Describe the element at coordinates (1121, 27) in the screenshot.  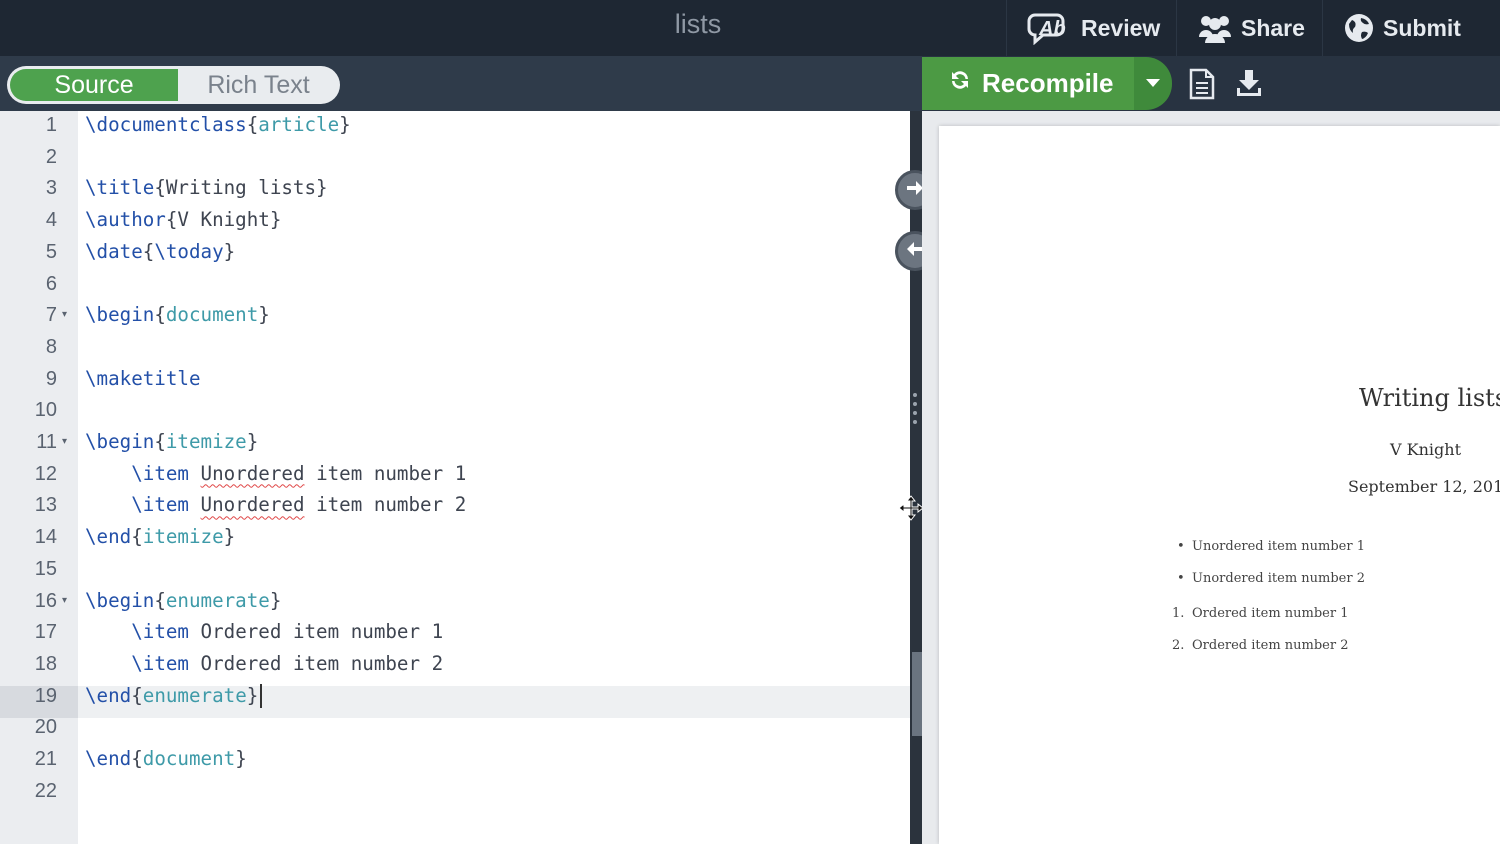
I see `review-label: Review` at that location.